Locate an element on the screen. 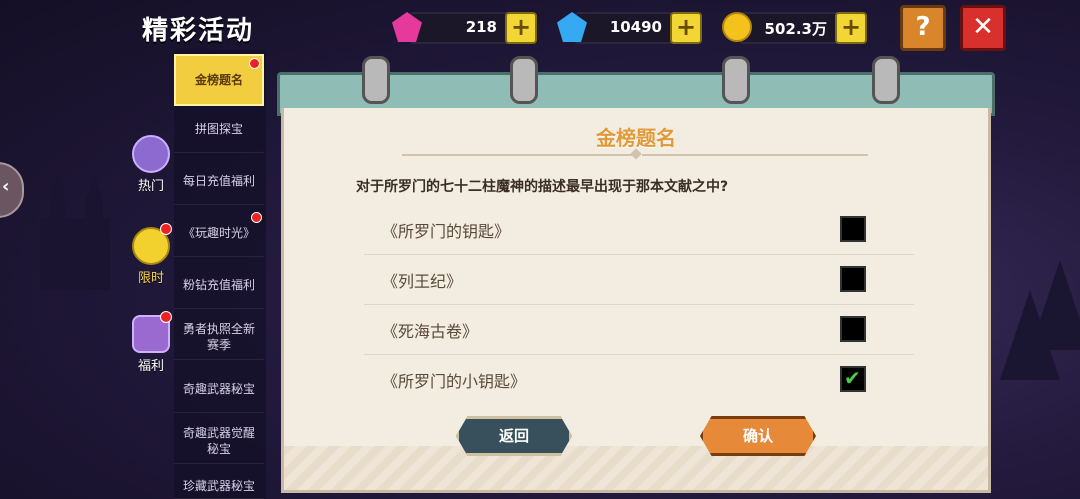 The image size is (1080, 499). add-coin-button: + is located at coordinates (851, 28).